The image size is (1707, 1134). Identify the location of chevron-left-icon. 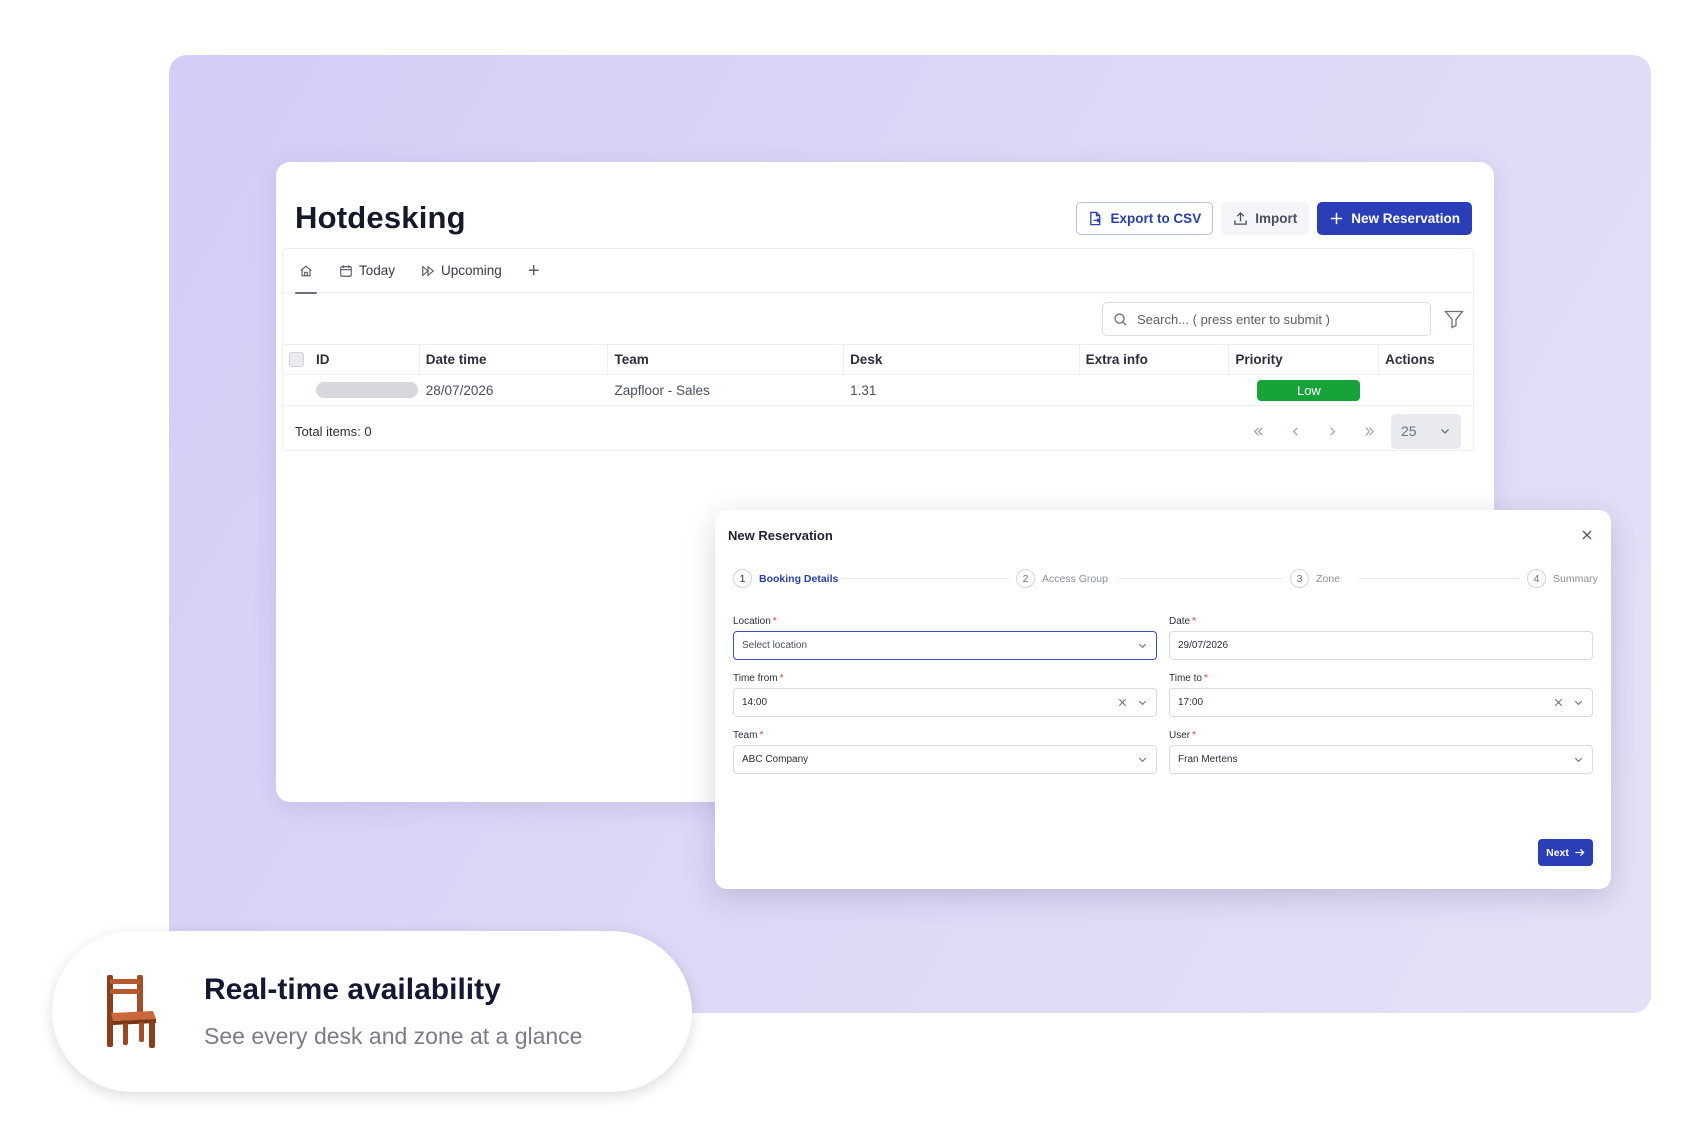
(1295, 431).